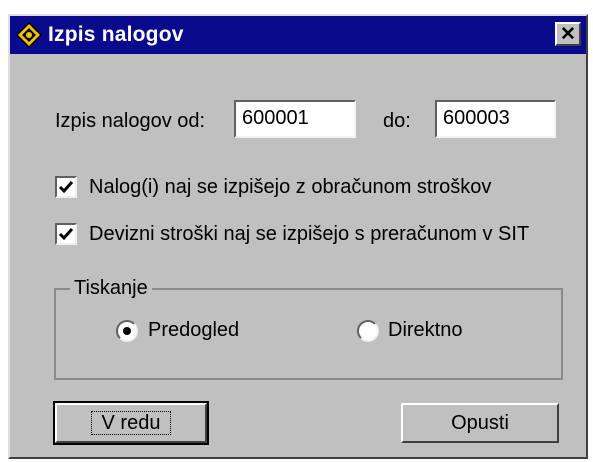 The height and width of the screenshot is (462, 593). I want to click on currency-checkbox, so click(66, 234).